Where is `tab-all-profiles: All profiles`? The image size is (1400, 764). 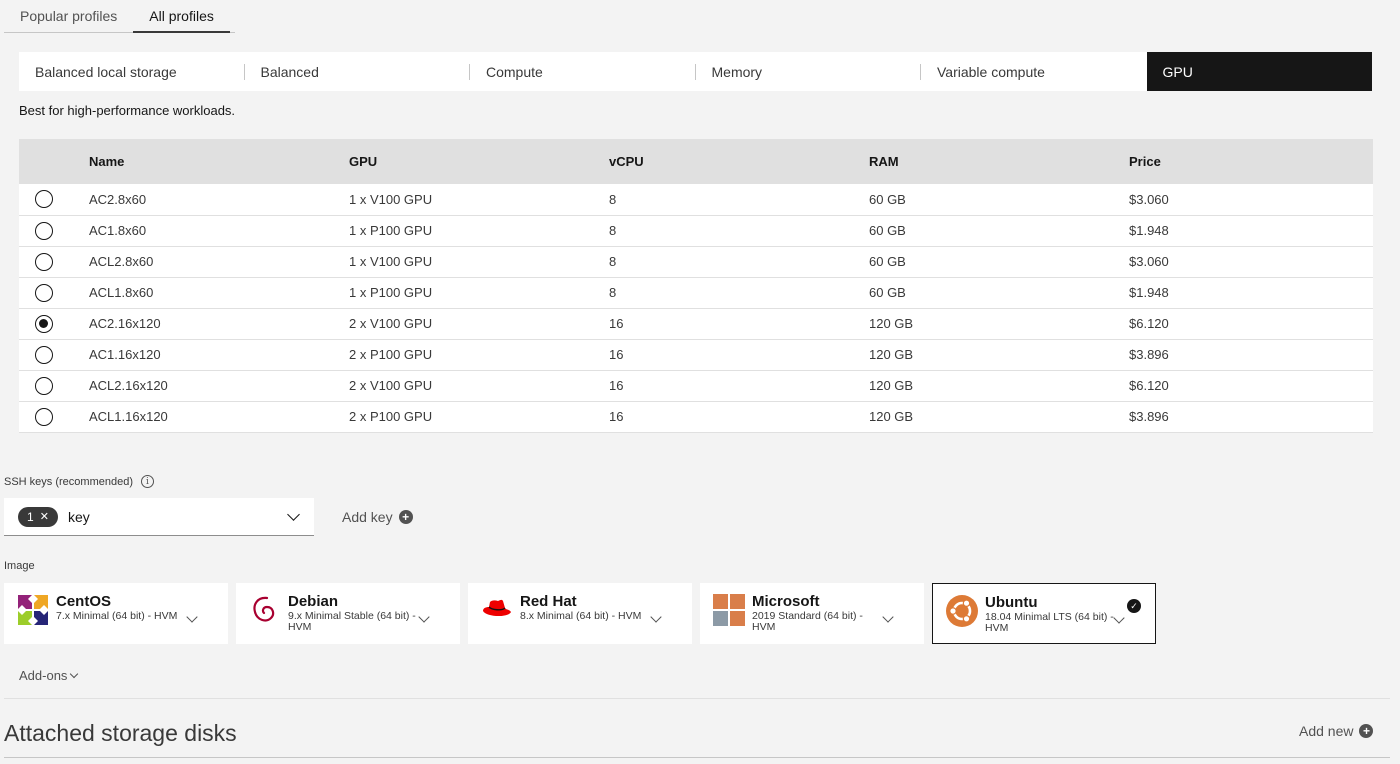 tab-all-profiles: All profiles is located at coordinates (181, 16).